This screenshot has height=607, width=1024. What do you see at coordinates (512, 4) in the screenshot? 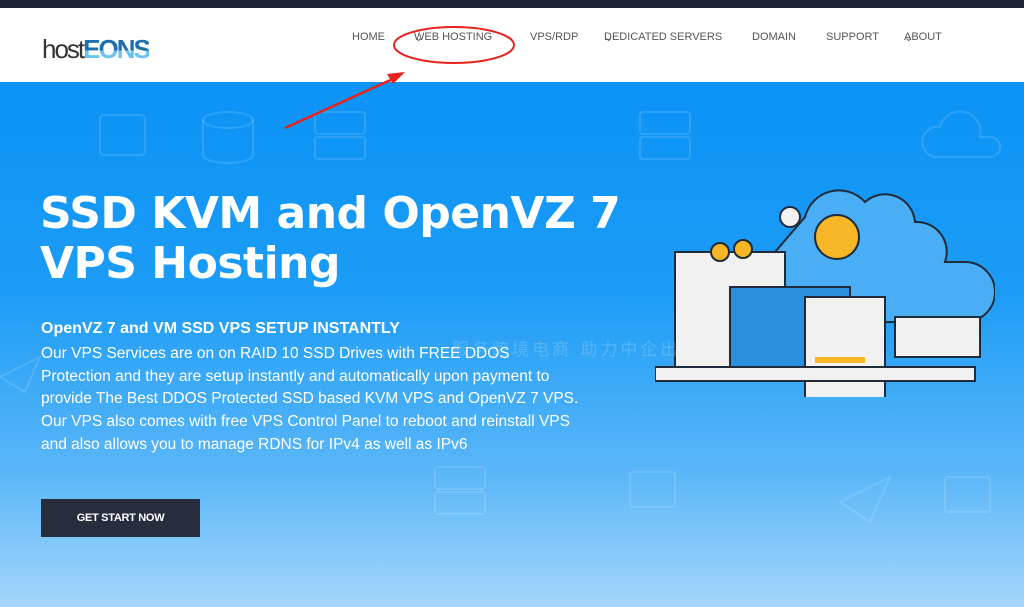
I see `top-bar` at bounding box center [512, 4].